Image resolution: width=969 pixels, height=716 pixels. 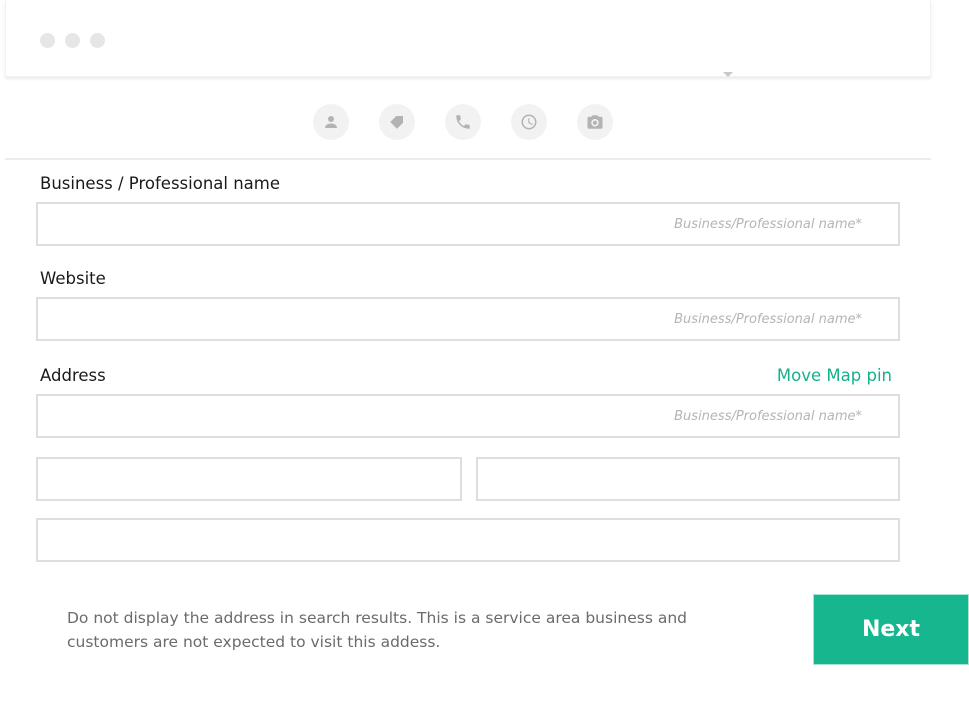 What do you see at coordinates (891, 629) in the screenshot?
I see `next-button: Next` at bounding box center [891, 629].